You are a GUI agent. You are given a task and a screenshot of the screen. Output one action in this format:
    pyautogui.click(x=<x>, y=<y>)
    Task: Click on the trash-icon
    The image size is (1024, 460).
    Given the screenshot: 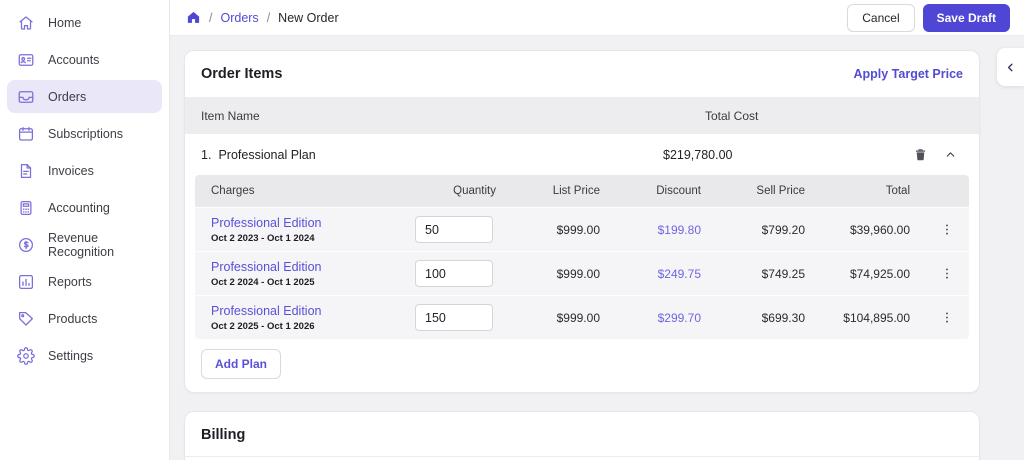 What is the action you would take?
    pyautogui.click(x=920, y=155)
    